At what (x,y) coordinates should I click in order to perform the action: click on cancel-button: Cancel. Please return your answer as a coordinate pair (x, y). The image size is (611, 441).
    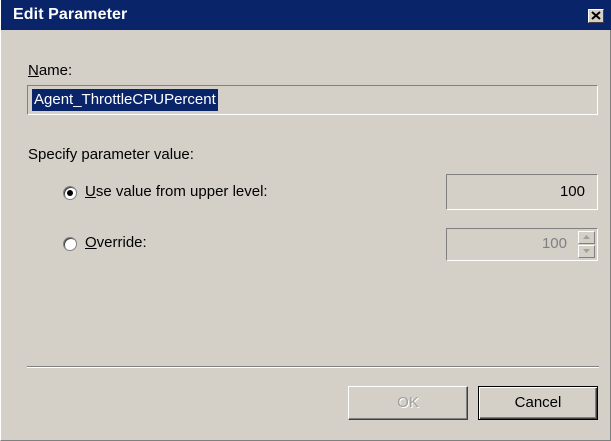
    Looking at the image, I should click on (538, 403).